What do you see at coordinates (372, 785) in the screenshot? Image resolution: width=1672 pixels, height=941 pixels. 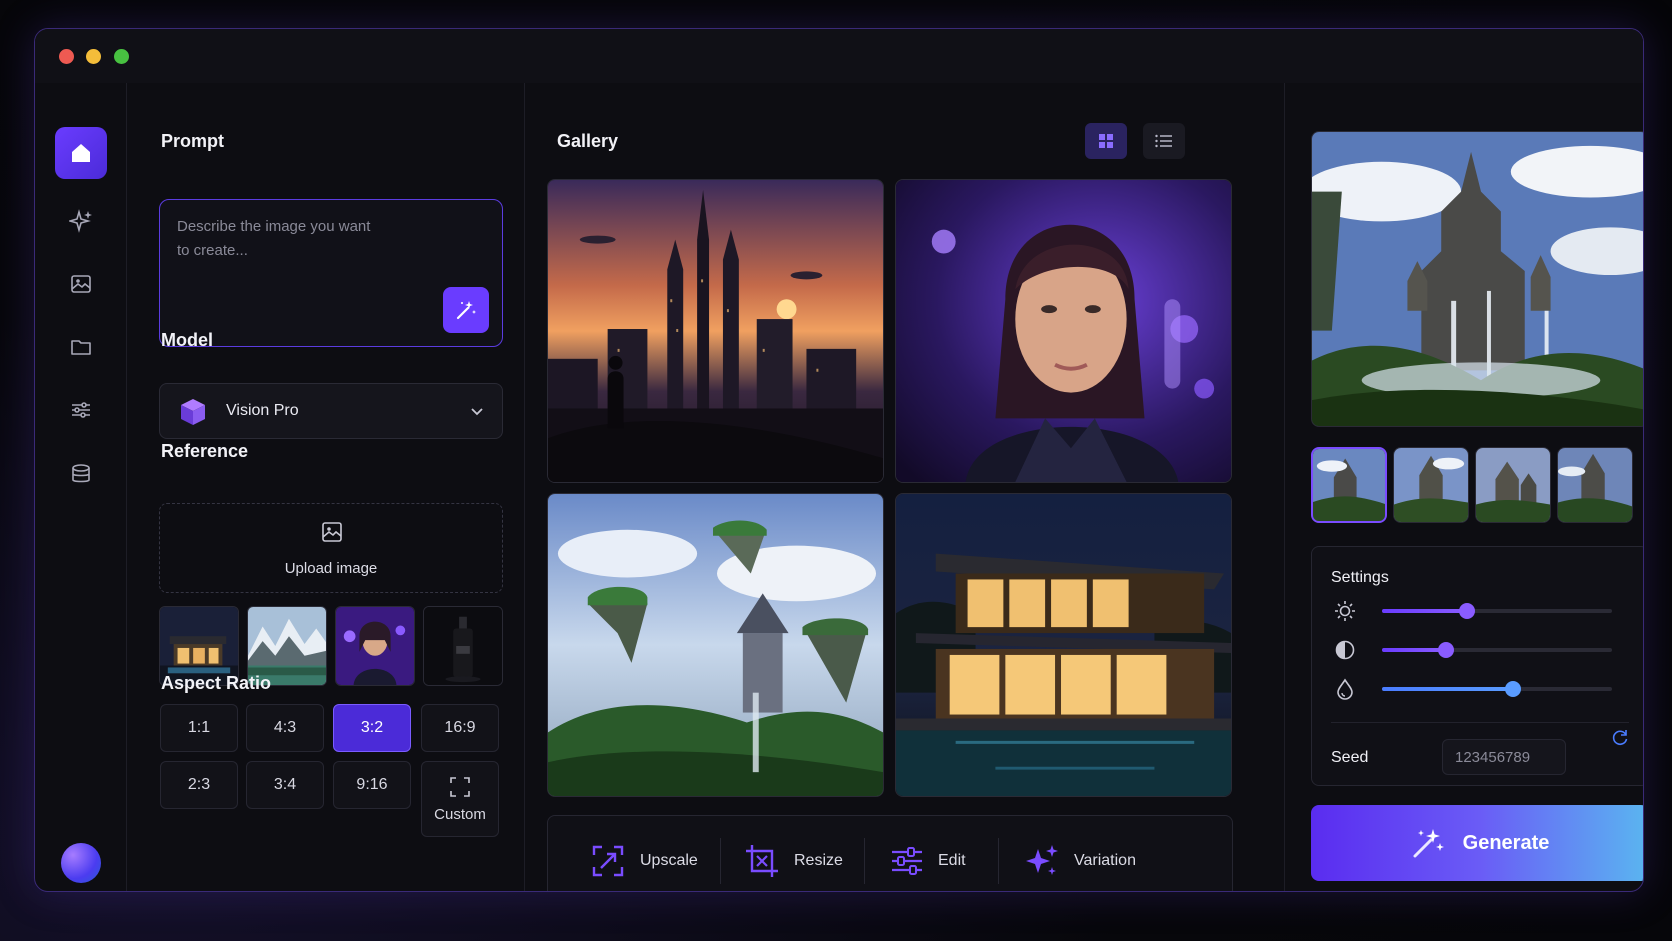 I see `ratio-9-16: 9:16` at bounding box center [372, 785].